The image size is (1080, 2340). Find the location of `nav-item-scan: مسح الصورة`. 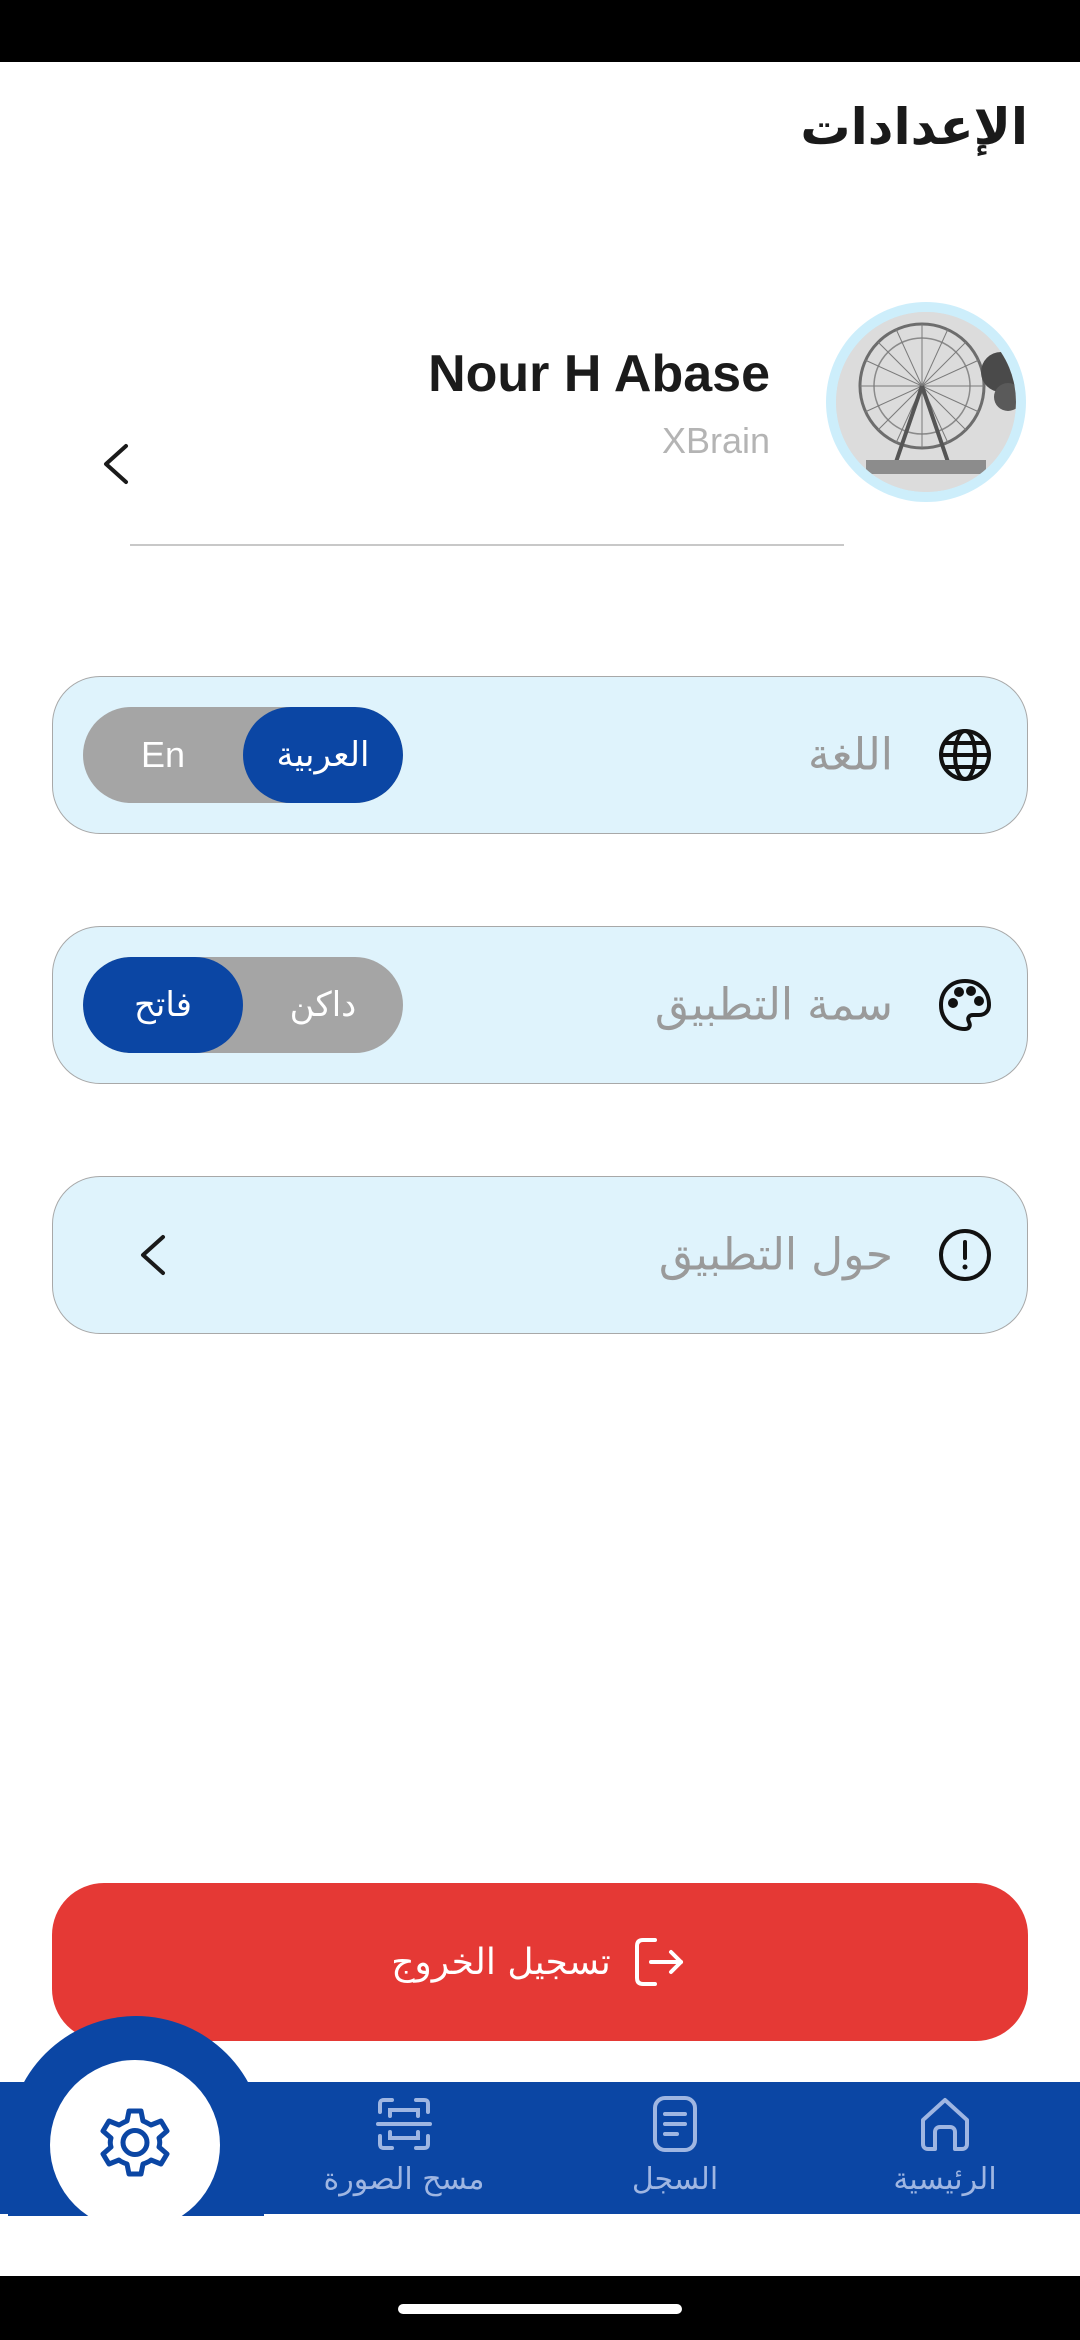

nav-item-scan: مسح الصورة is located at coordinates (404, 2144).